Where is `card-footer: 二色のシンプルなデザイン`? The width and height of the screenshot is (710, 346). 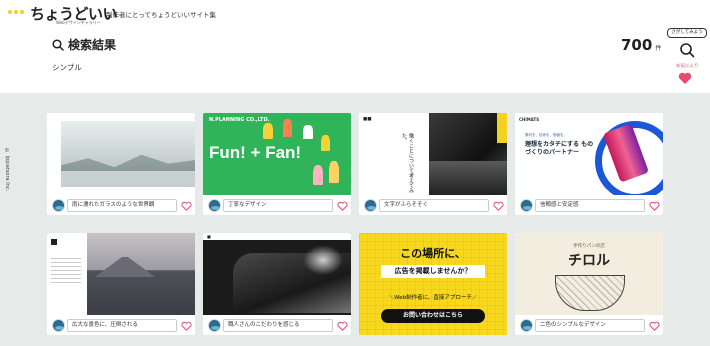
card-footer: 二色のシンプルなデザイン is located at coordinates (589, 326).